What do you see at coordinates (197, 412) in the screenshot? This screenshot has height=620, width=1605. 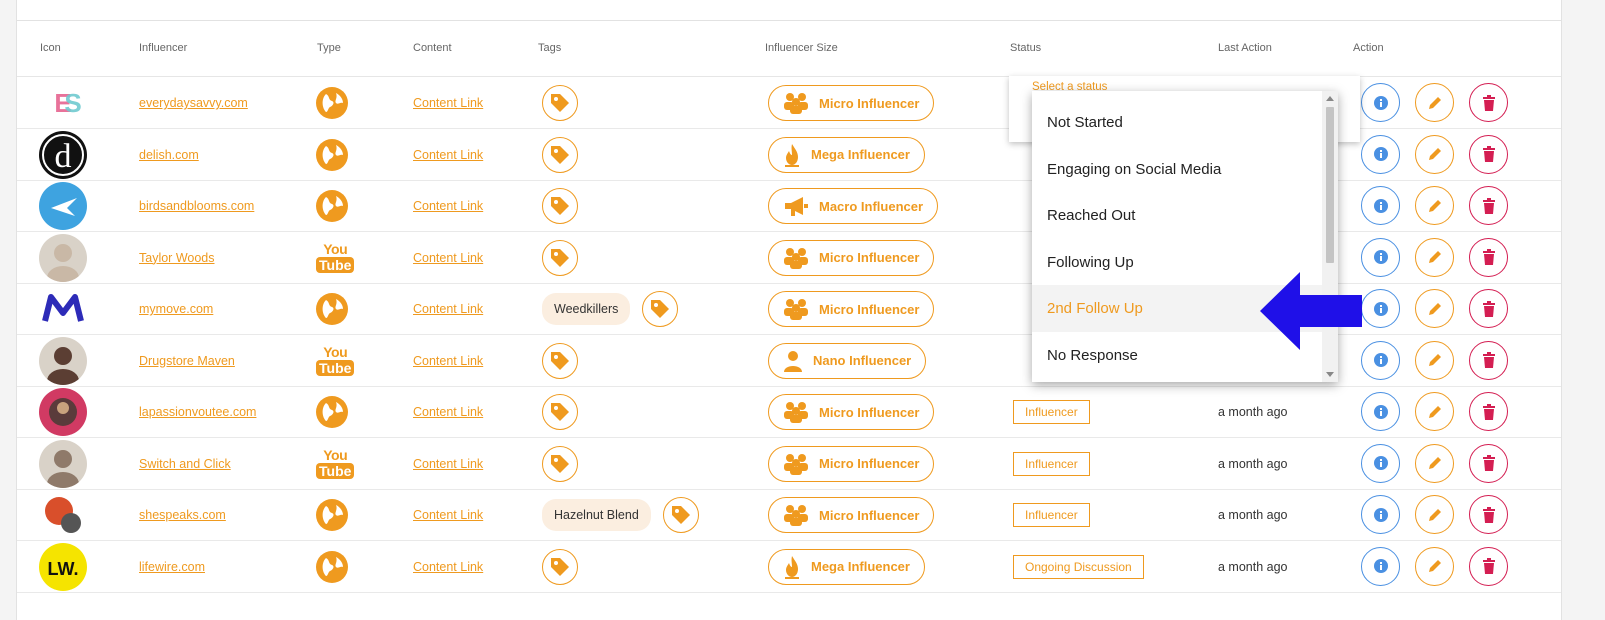 I see `influencer-link: lapassionvoutee.com` at bounding box center [197, 412].